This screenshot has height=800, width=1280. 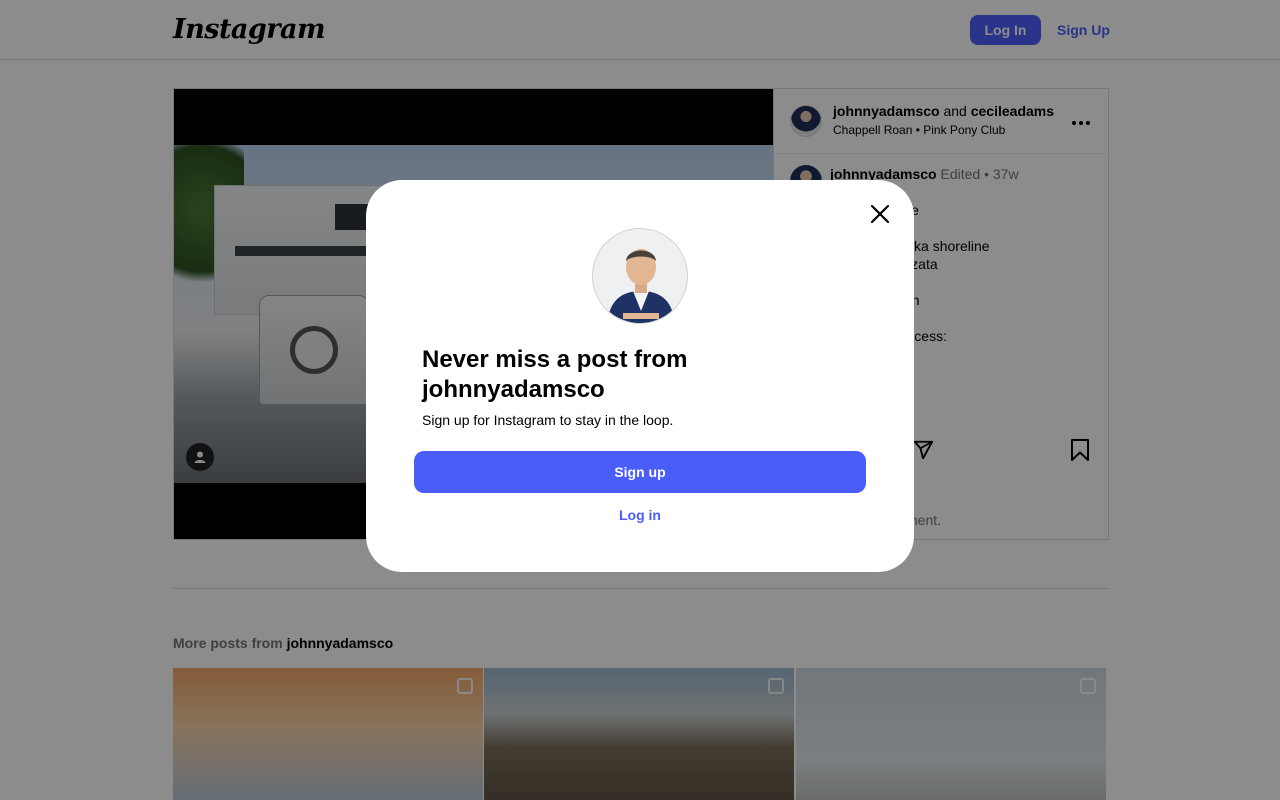 I want to click on login-link: Log in, so click(x=640, y=515).